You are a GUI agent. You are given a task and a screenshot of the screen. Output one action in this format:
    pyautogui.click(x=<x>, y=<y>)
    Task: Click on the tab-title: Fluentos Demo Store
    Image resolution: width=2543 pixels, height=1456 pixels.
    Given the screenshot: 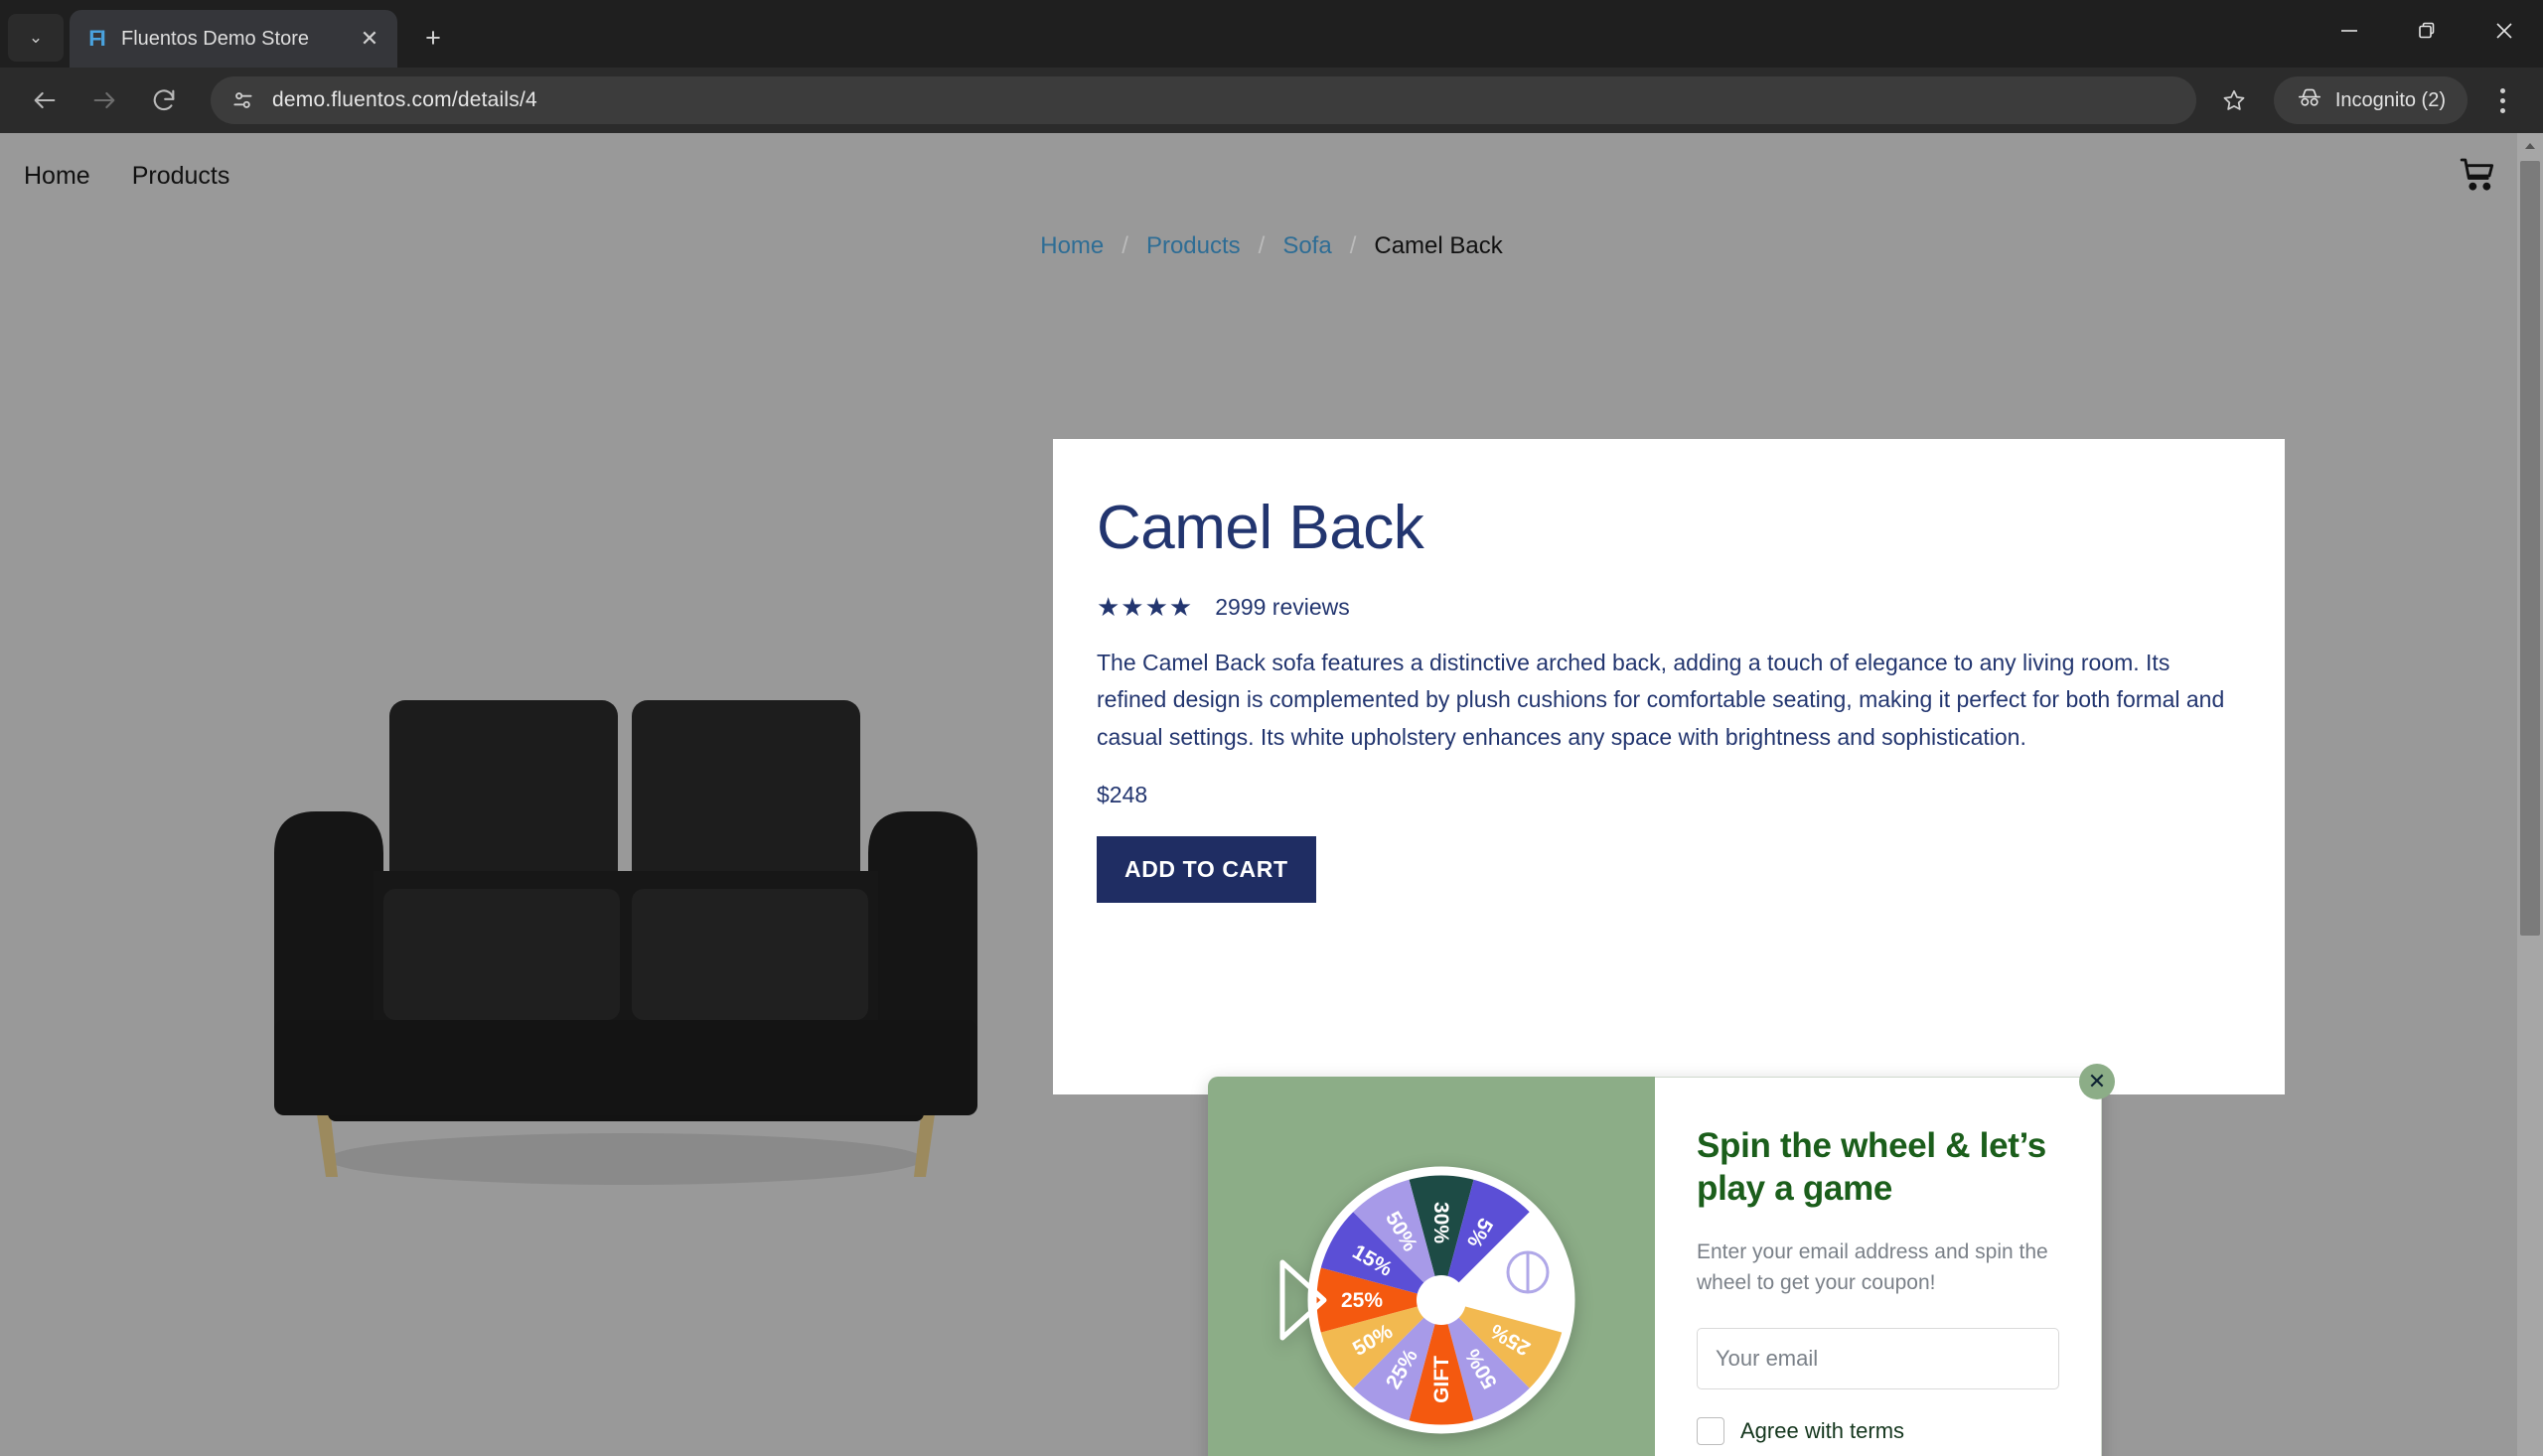 What is the action you would take?
    pyautogui.click(x=215, y=38)
    